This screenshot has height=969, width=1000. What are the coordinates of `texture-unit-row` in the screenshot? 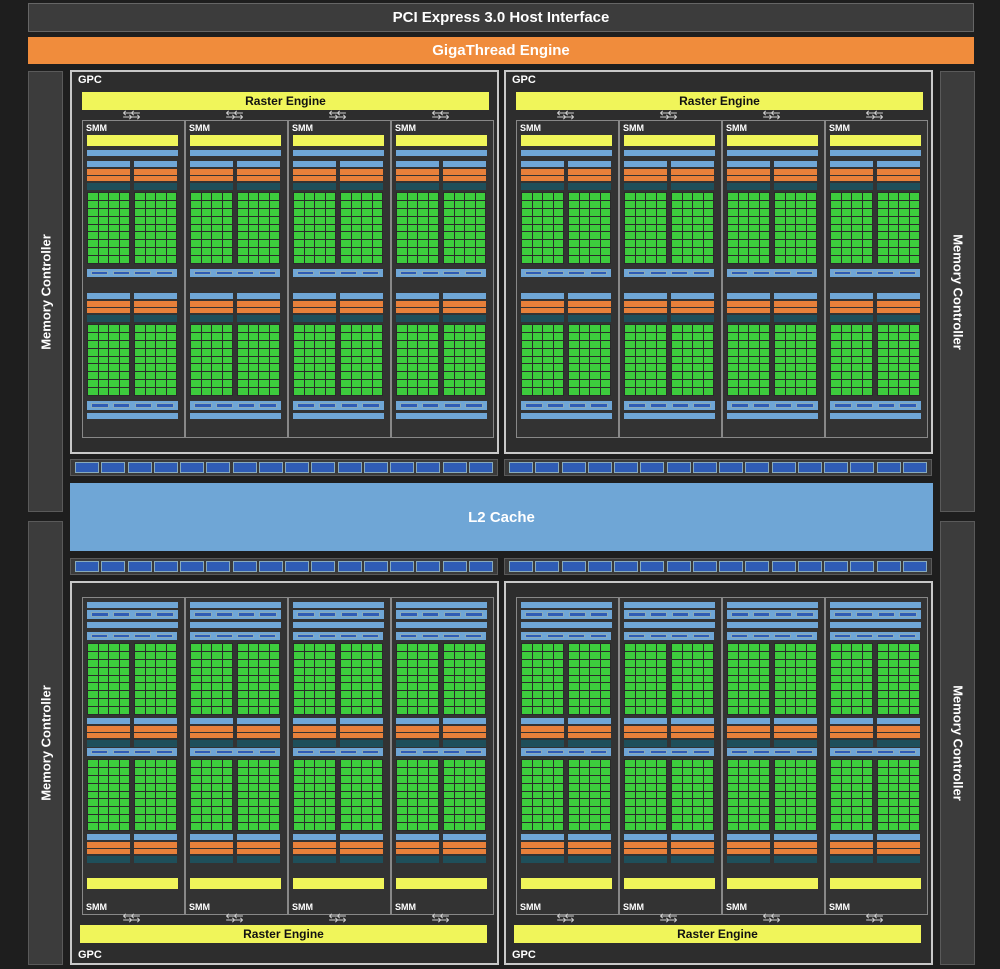 It's located at (338, 614).